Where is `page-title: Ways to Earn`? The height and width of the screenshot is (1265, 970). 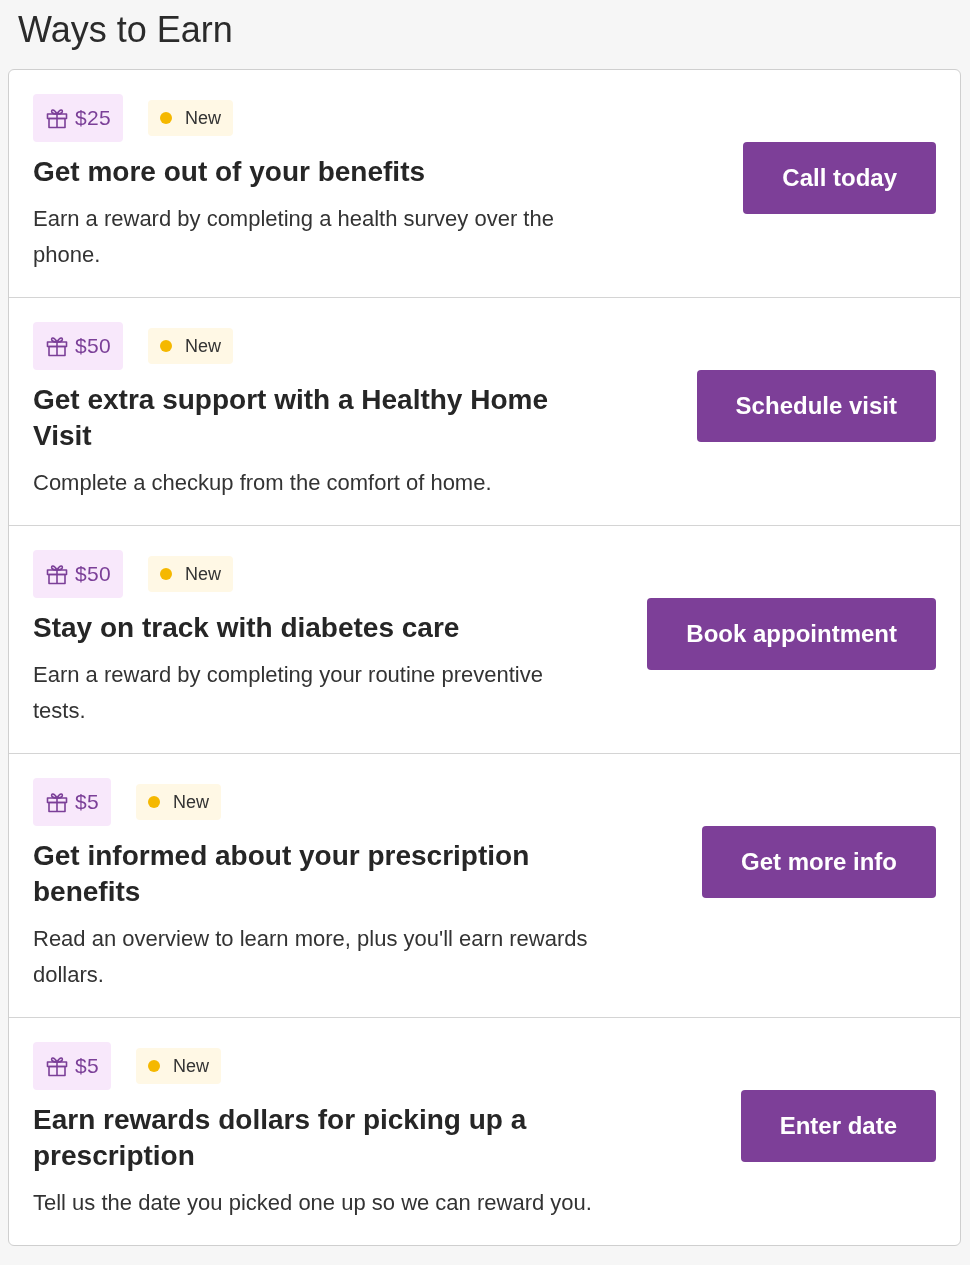 page-title: Ways to Earn is located at coordinates (126, 30).